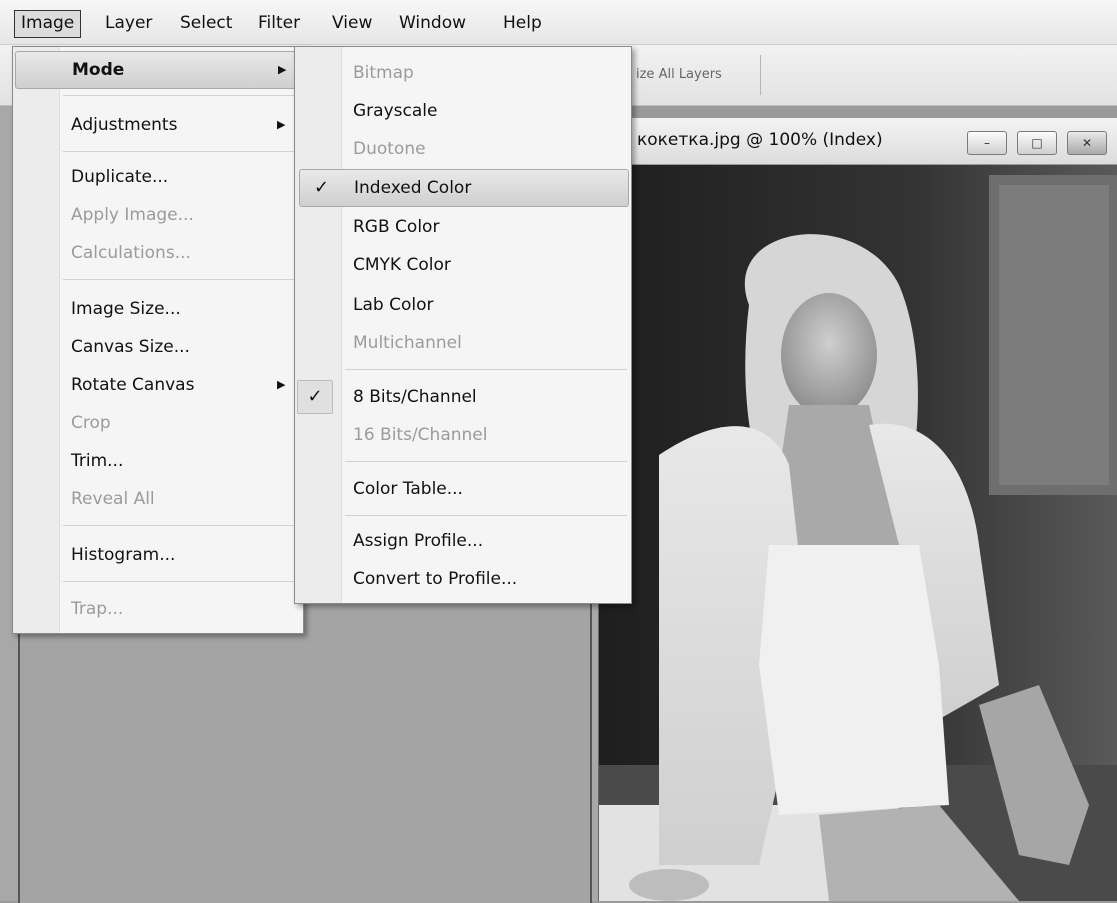 This screenshot has height=903, width=1117. Describe the element at coordinates (98, 70) in the screenshot. I see `menu-item-label: Mode` at that location.